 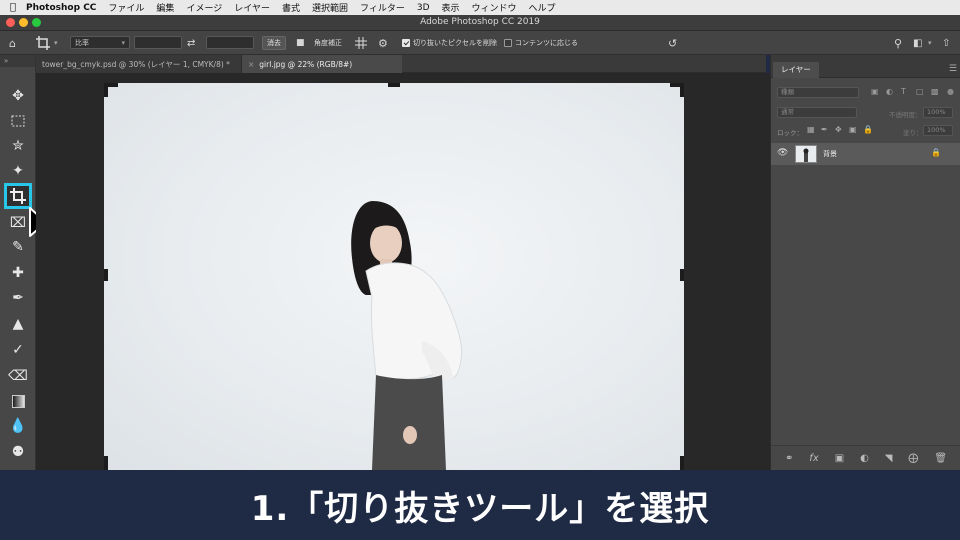 What do you see at coordinates (382, 7) in the screenshot?
I see `menu-filter: フィルター` at bounding box center [382, 7].